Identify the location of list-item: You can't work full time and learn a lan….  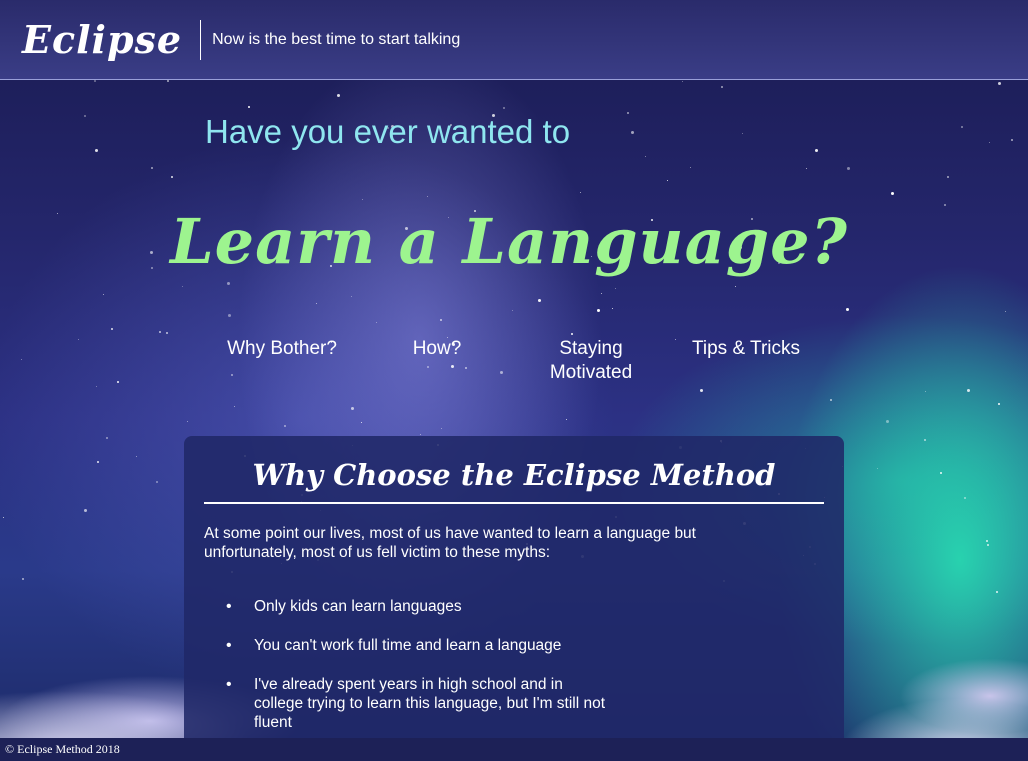
(409, 645).